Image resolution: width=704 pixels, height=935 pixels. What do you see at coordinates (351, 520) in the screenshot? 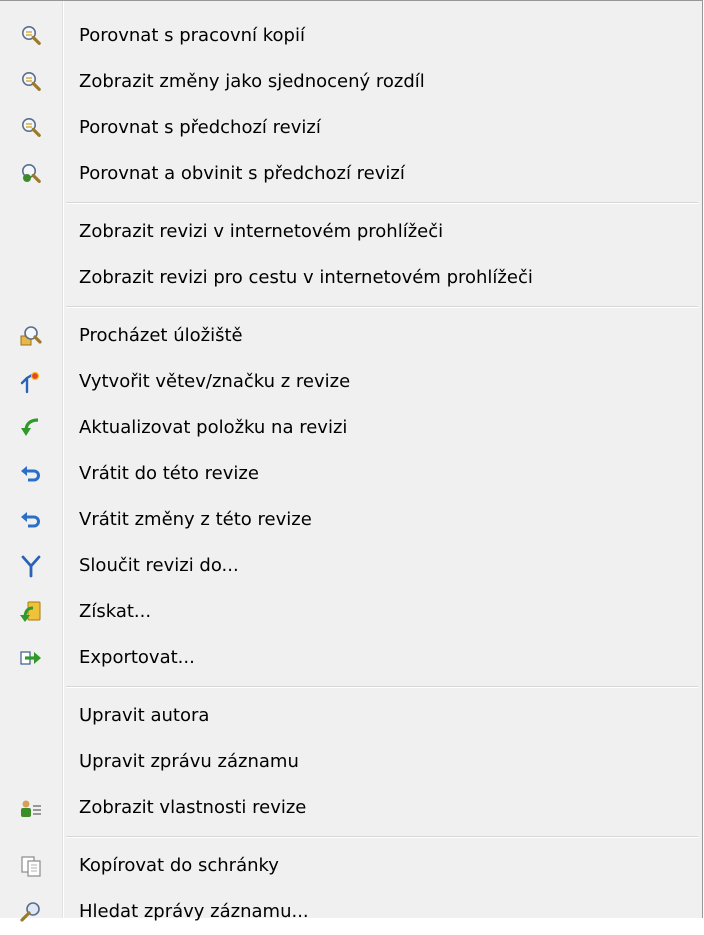
I see `menu-item-vratit-zmeny-z-teto-revize: Vrátit změny z této revize` at bounding box center [351, 520].